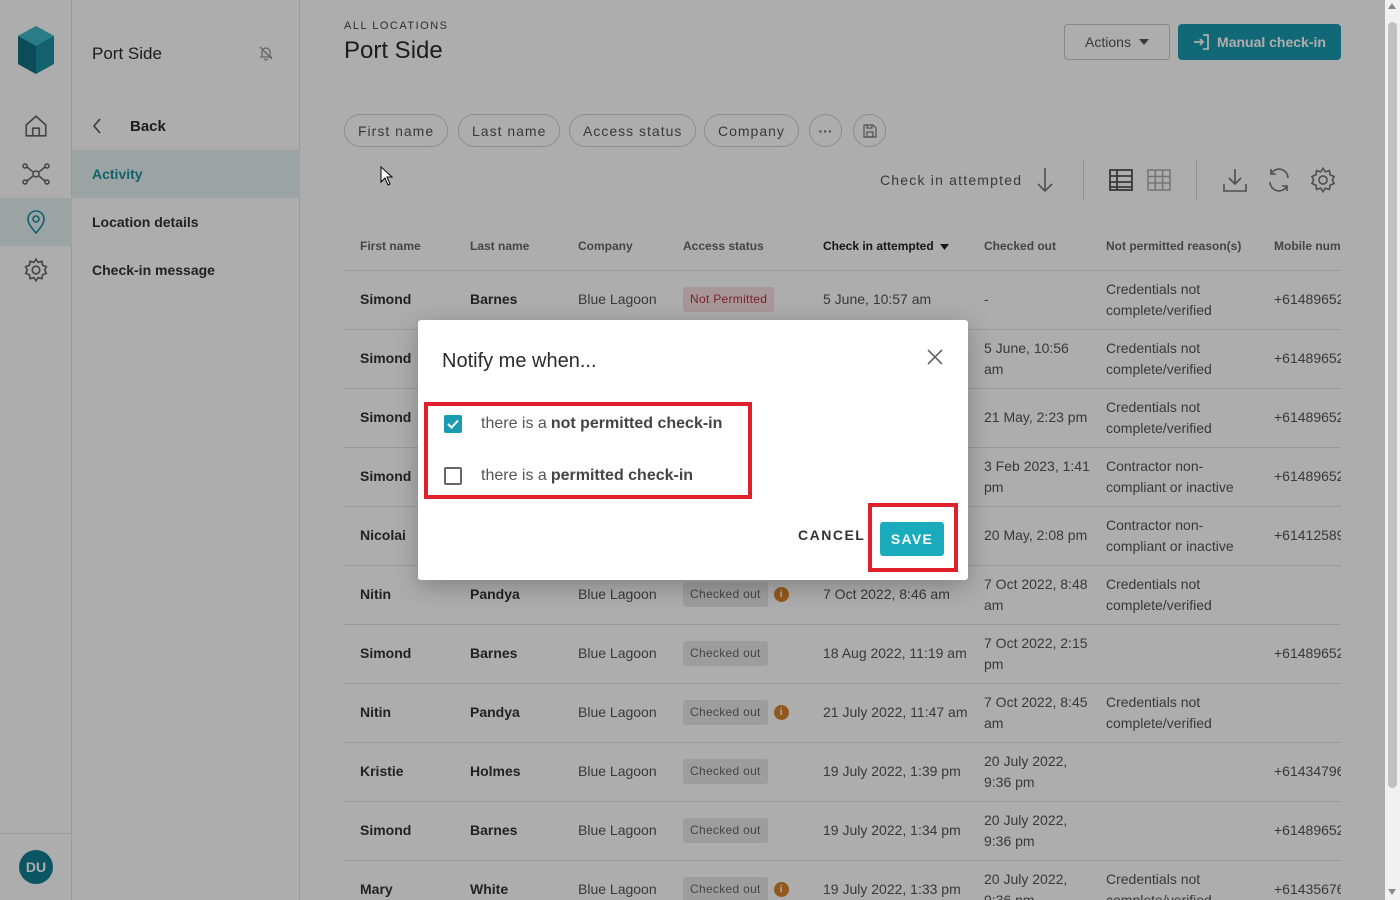 Image resolution: width=1400 pixels, height=900 pixels. I want to click on page-scrollbar, so click(1392, 450).